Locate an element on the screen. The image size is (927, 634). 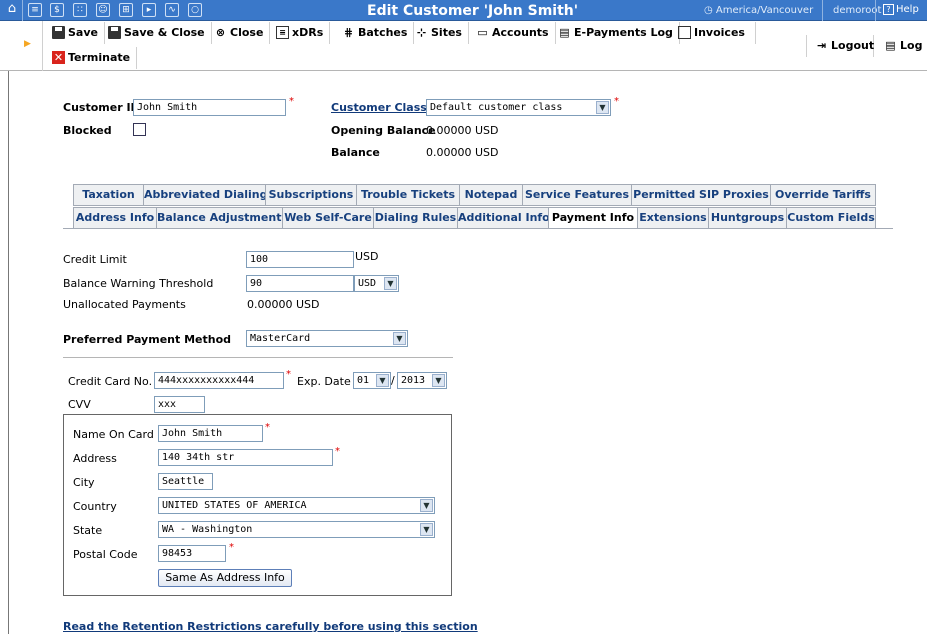
city-label: City is located at coordinates (84, 482).